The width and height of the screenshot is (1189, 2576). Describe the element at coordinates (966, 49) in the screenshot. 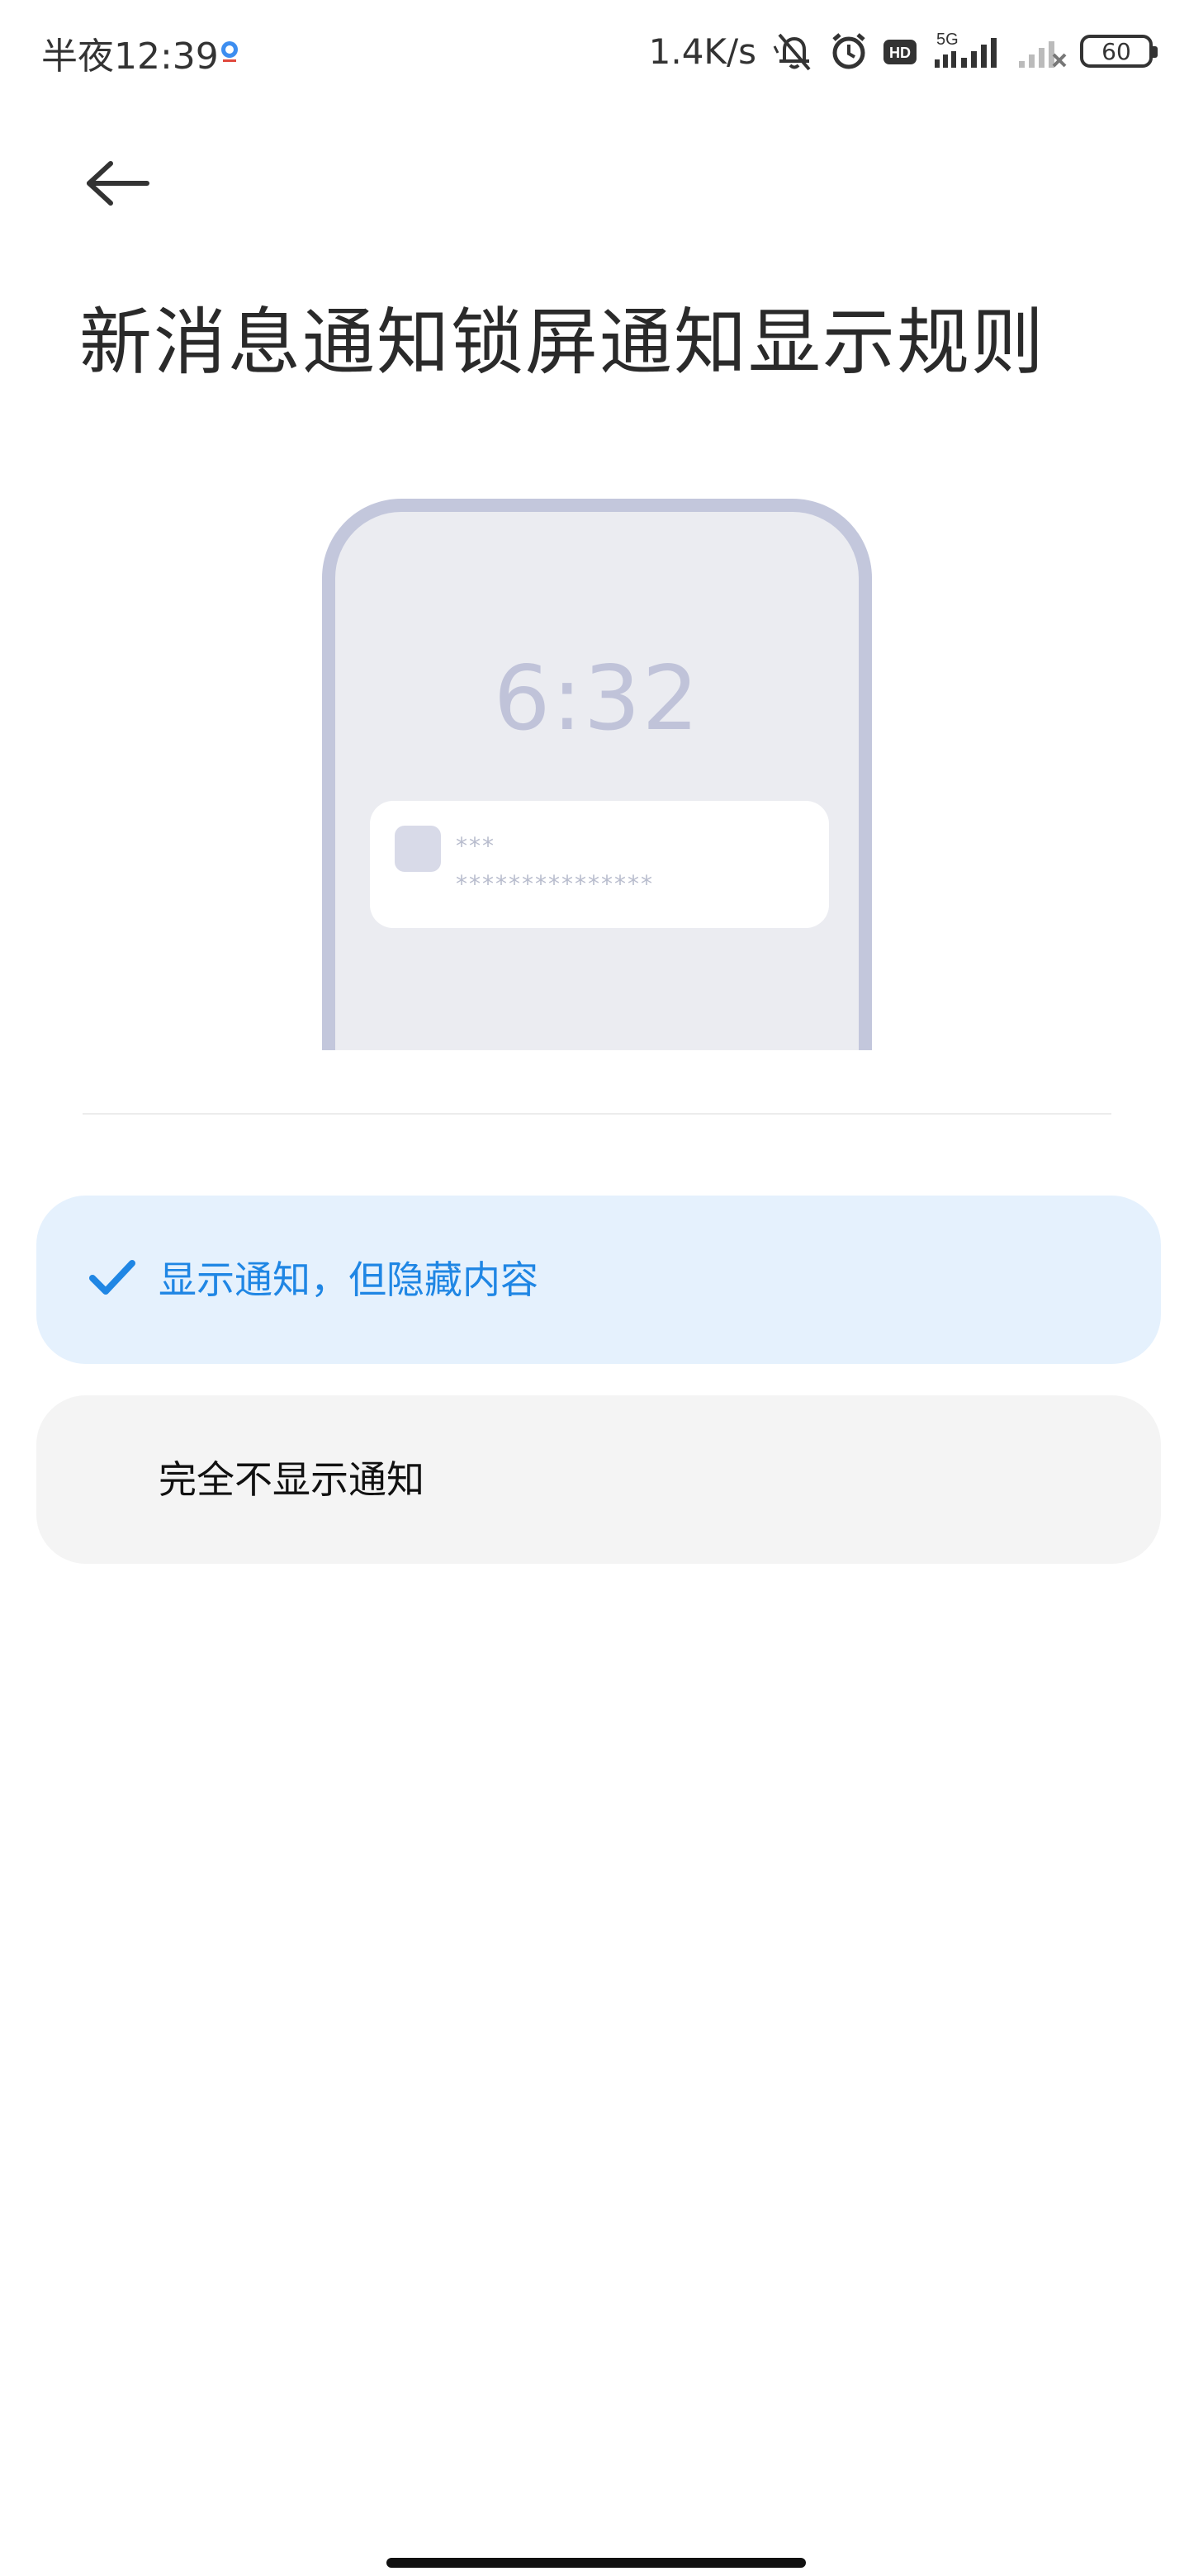

I see `signal-5g-icon: 5G` at that location.